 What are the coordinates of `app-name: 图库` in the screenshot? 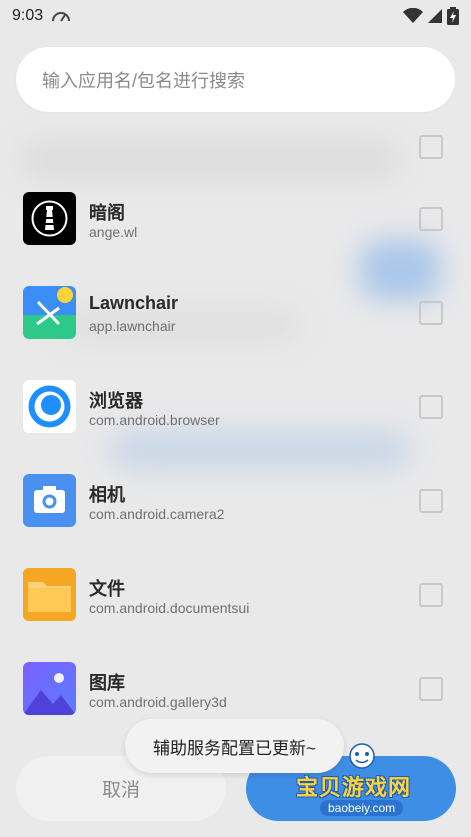 It's located at (107, 683).